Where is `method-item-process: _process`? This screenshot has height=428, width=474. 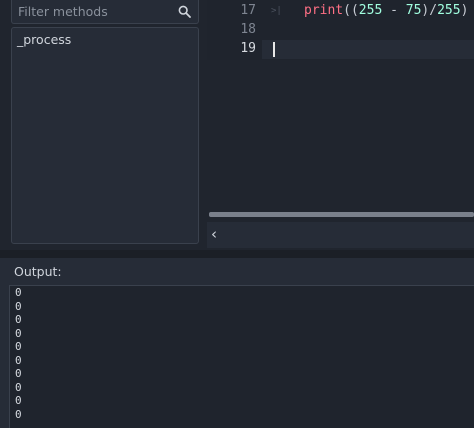
method-item-process: _process is located at coordinates (44, 39).